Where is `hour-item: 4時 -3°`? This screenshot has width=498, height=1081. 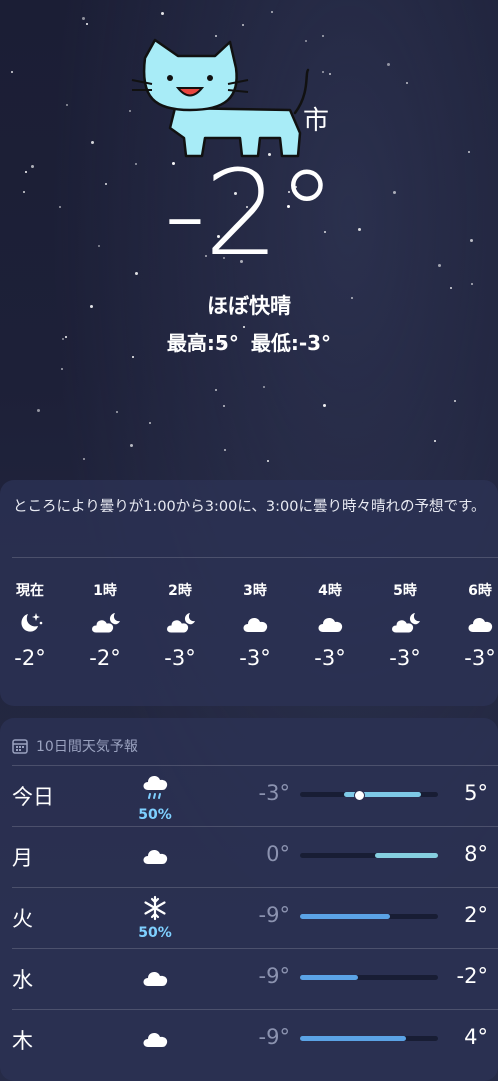
hour-item: 4時 -3° is located at coordinates (330, 625).